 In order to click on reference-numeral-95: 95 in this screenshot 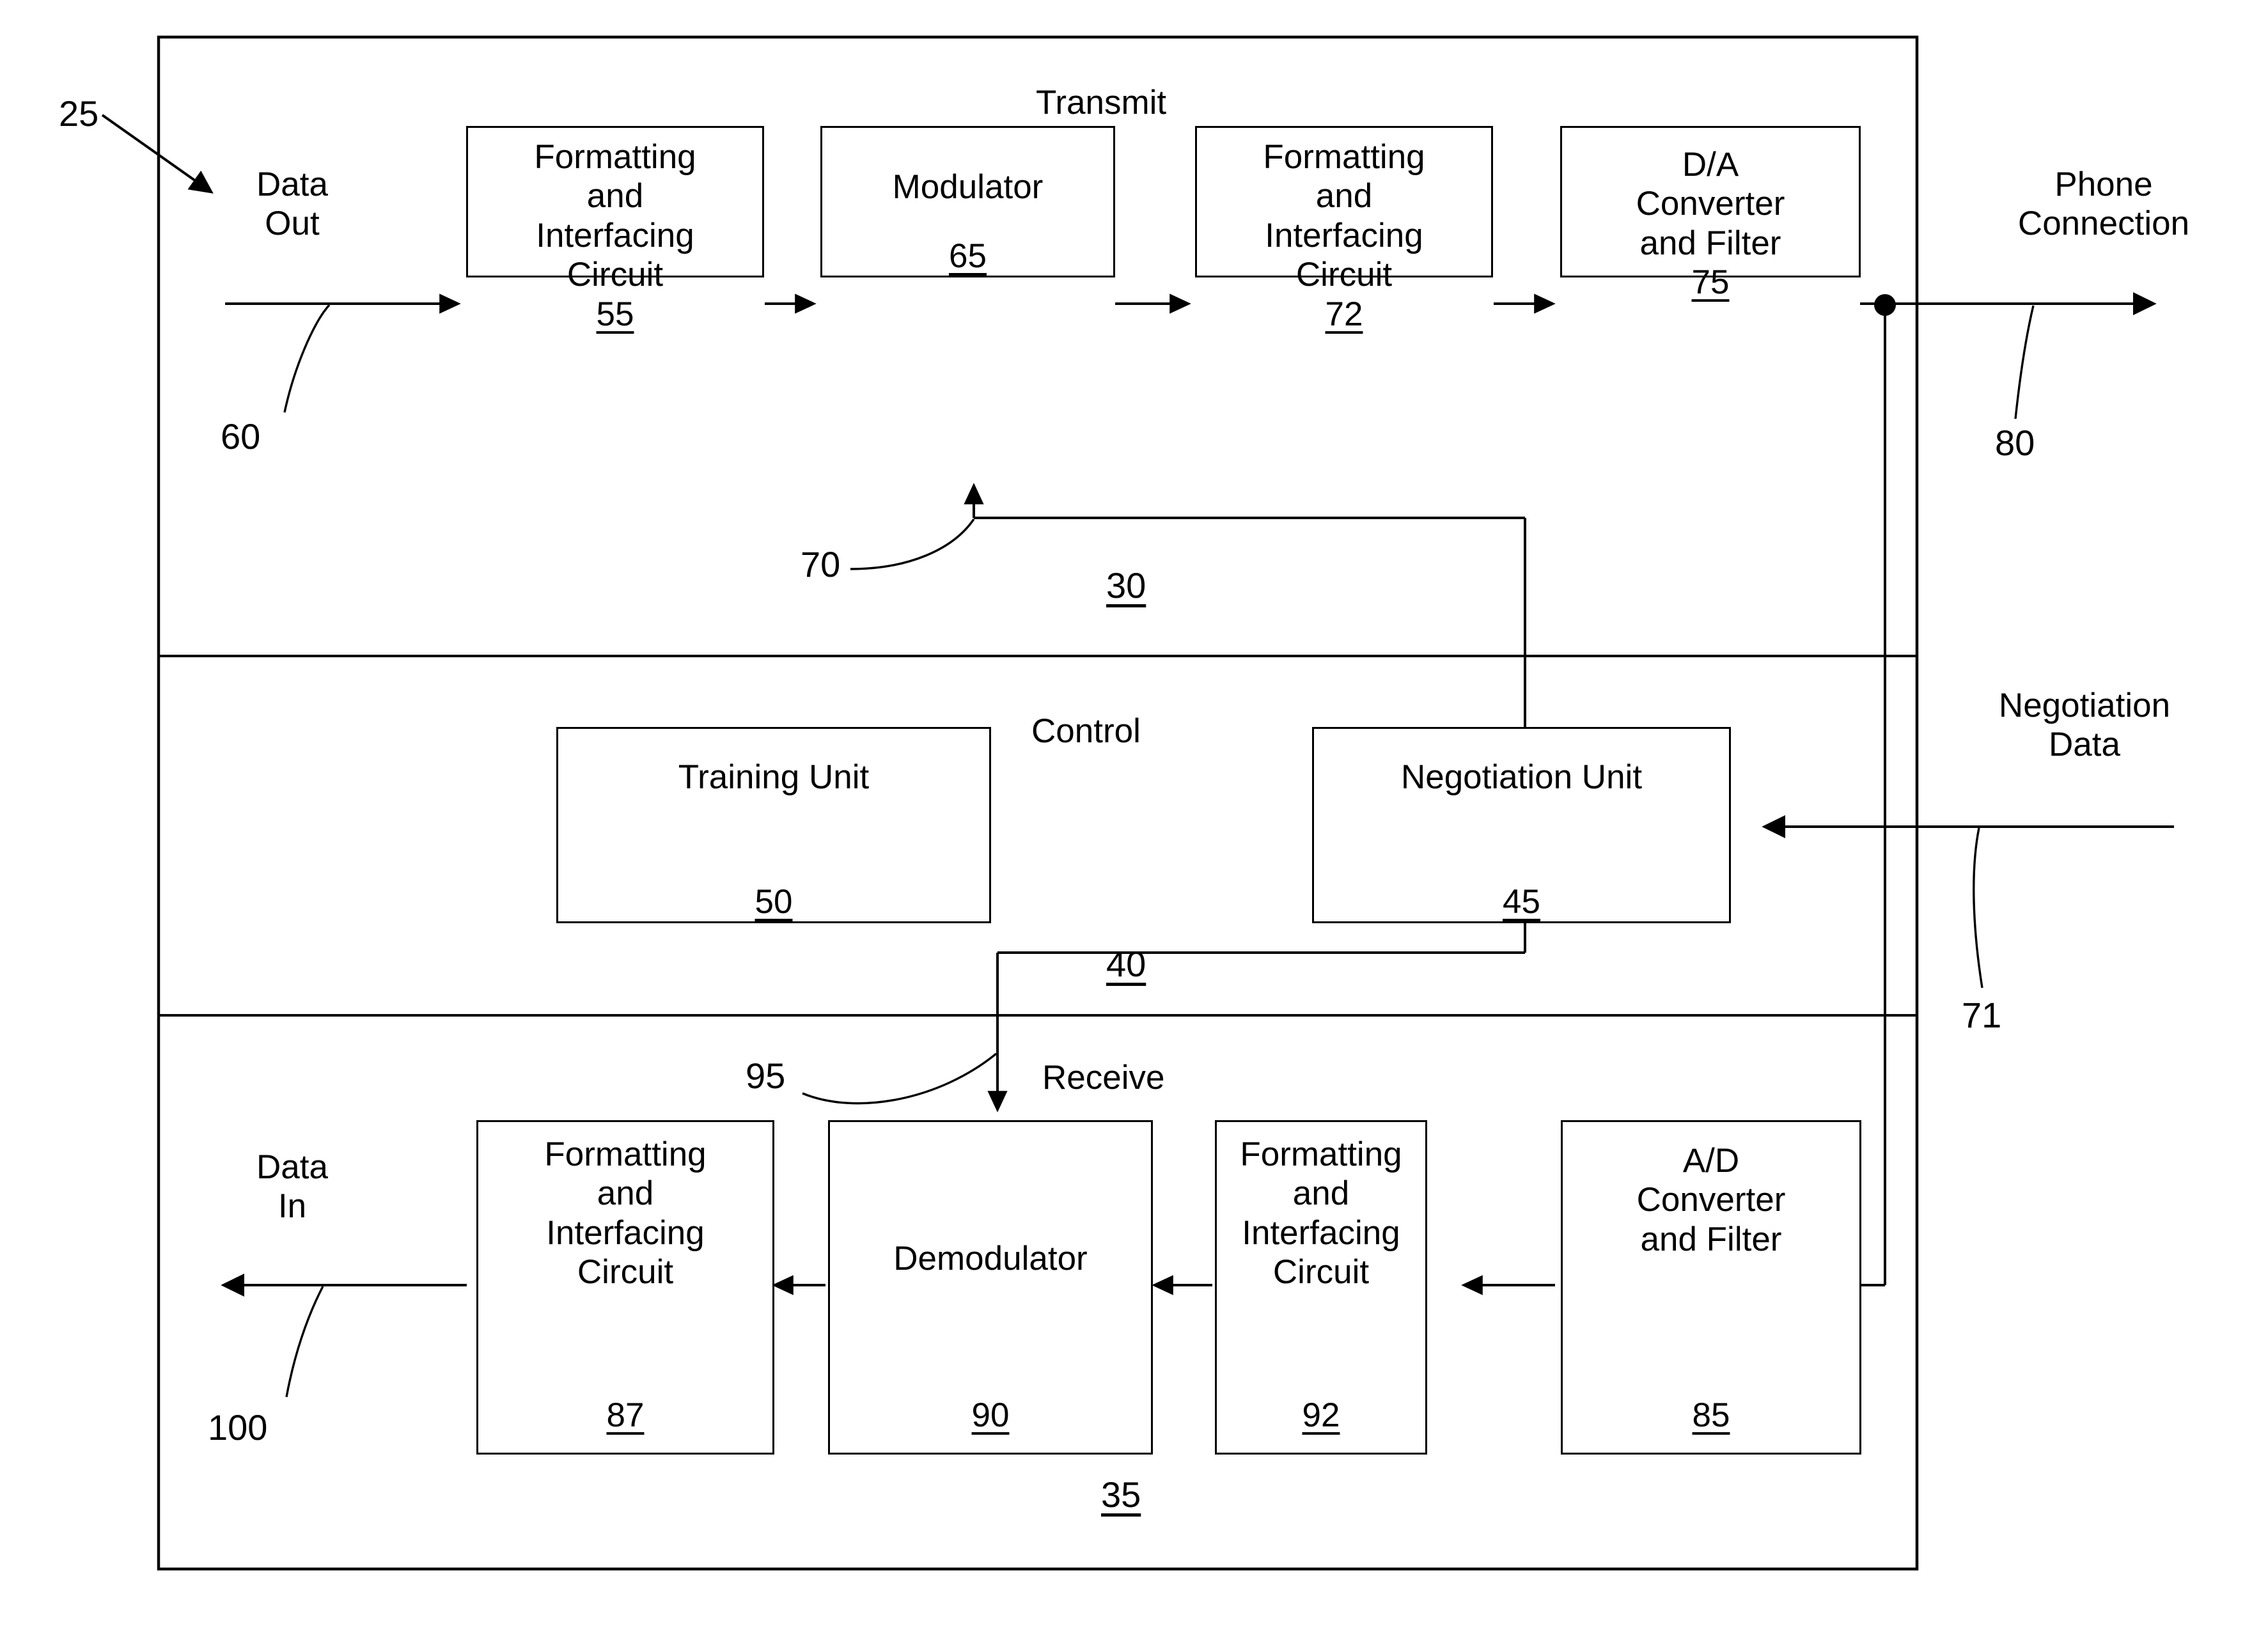, I will do `click(766, 1076)`.